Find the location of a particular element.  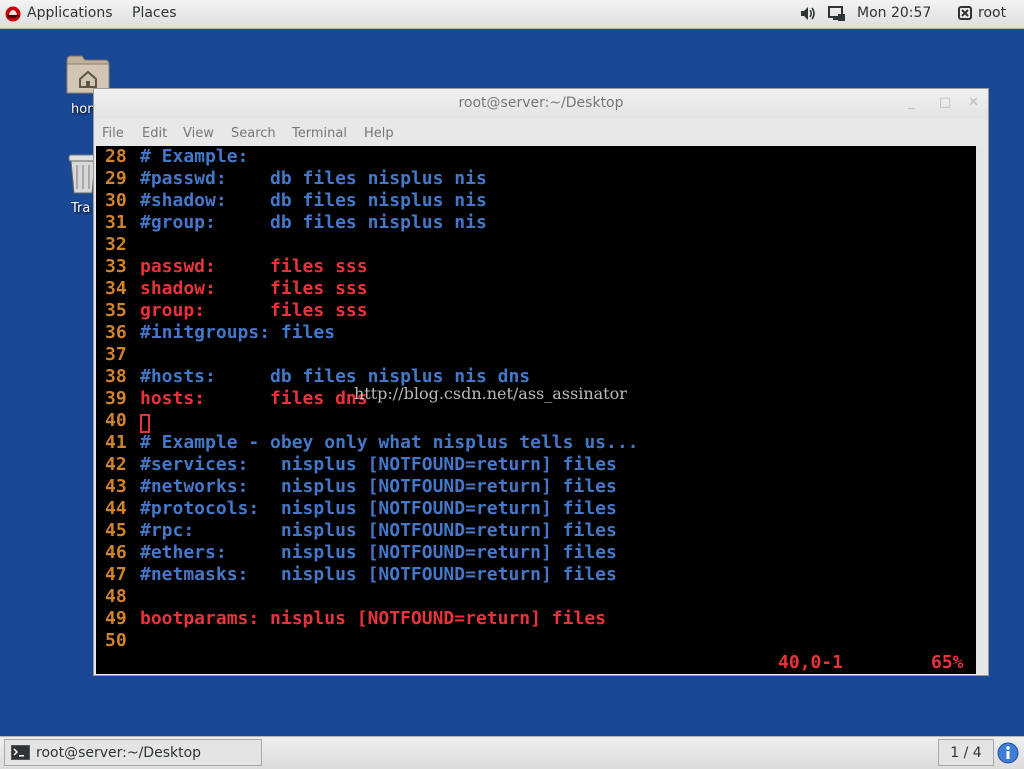

maximize-icon: □ is located at coordinates (945, 102).